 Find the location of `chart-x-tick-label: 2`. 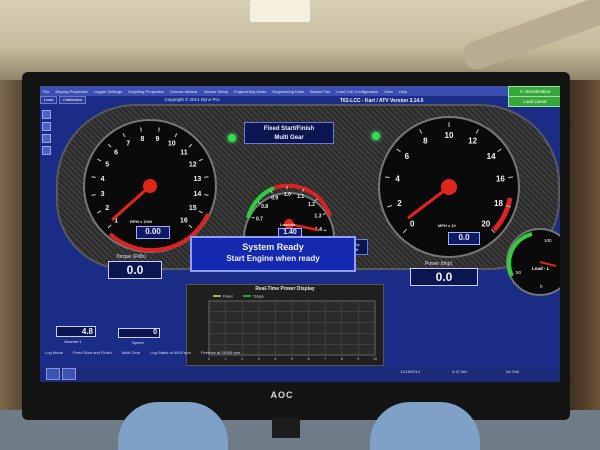

chart-x-tick-label: 2 is located at coordinates (242, 359).